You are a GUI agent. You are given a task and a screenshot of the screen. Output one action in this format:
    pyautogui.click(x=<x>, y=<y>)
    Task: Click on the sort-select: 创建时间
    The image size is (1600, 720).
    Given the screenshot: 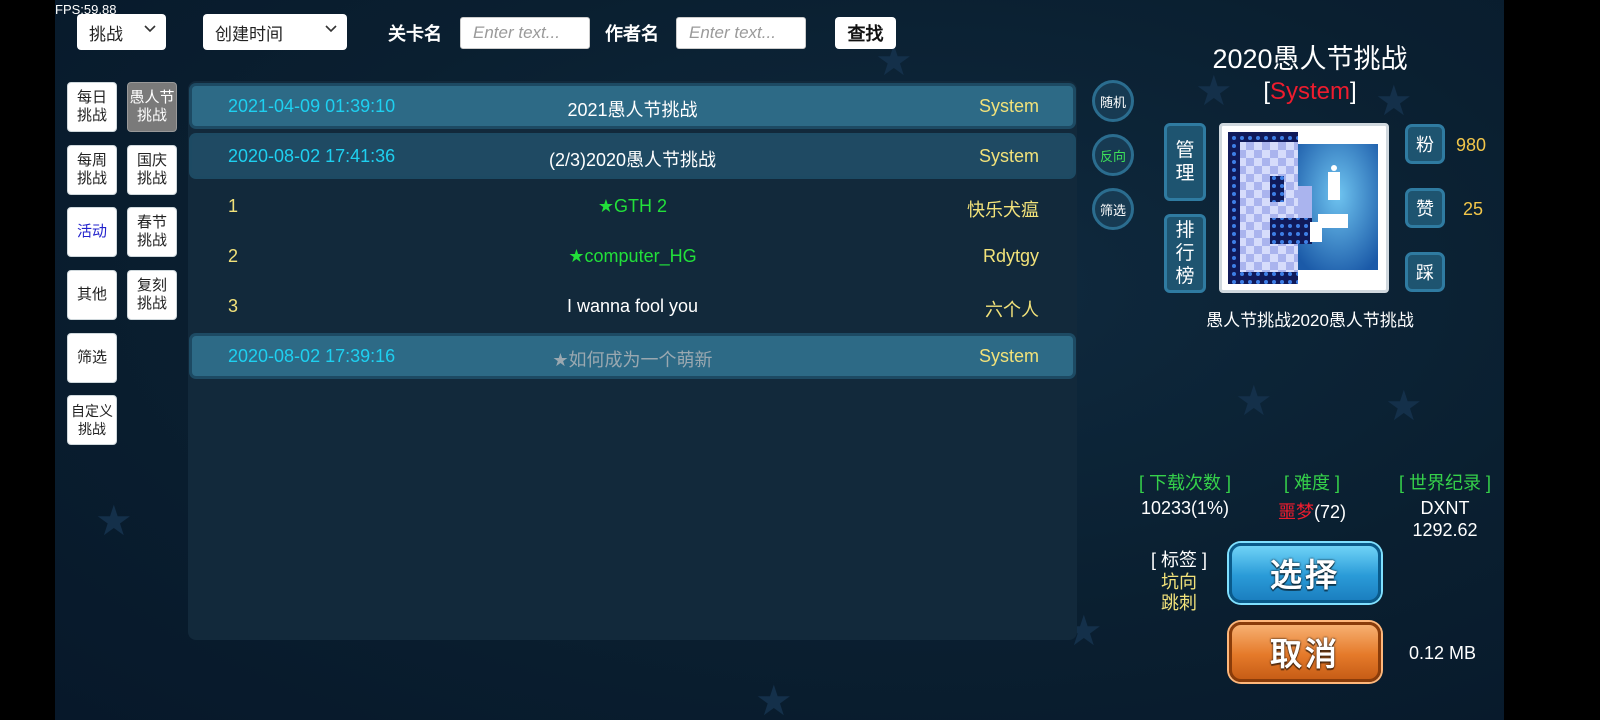 What is the action you would take?
    pyautogui.click(x=275, y=32)
    